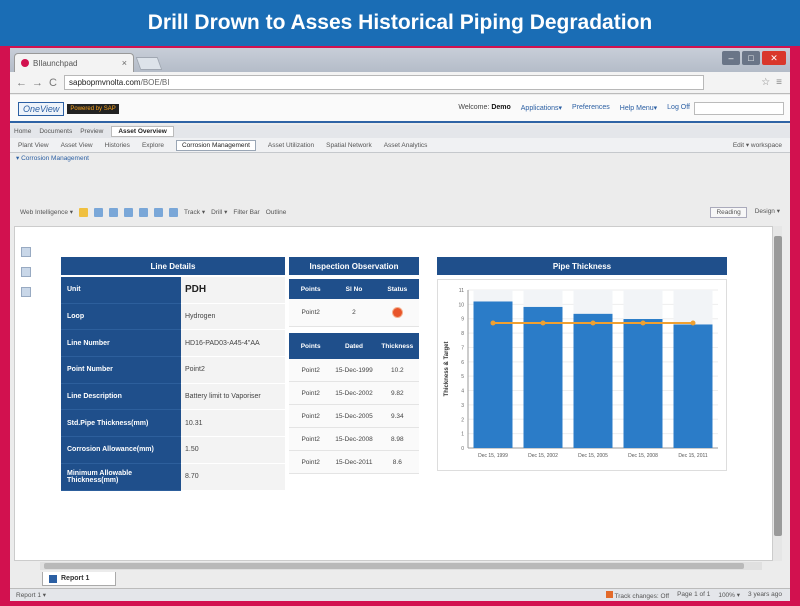  I want to click on tab-corrosion-management: Corrosion Management, so click(215, 145).